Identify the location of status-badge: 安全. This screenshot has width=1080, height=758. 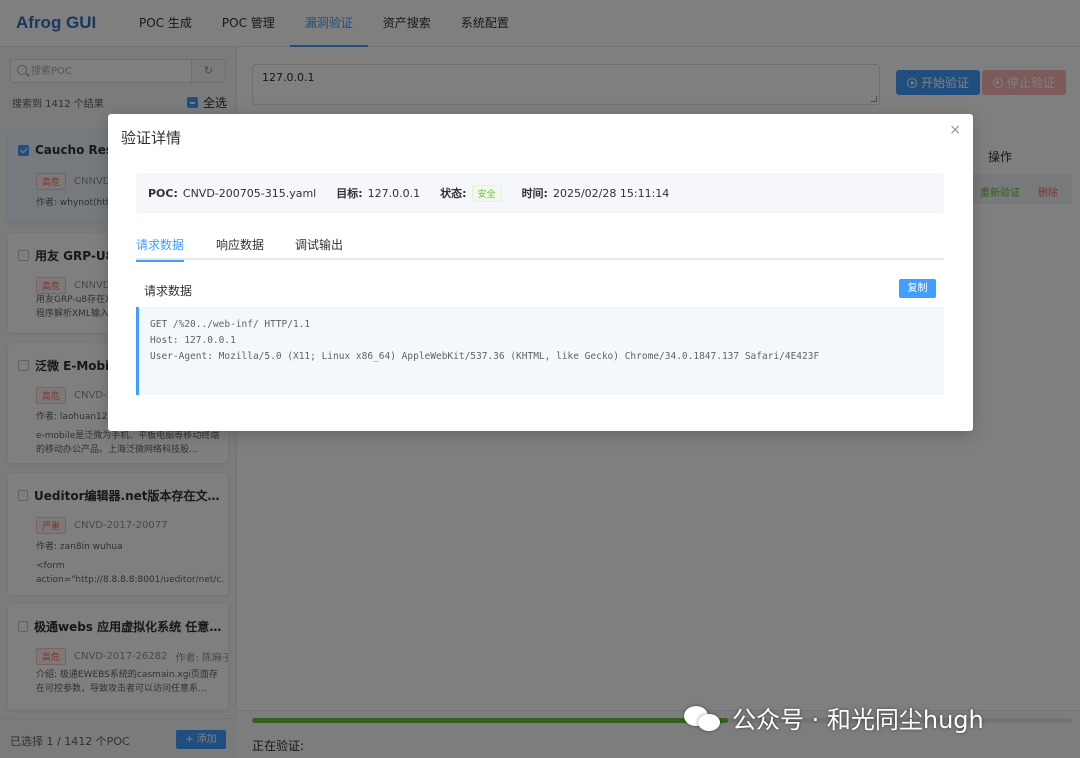
(486, 193).